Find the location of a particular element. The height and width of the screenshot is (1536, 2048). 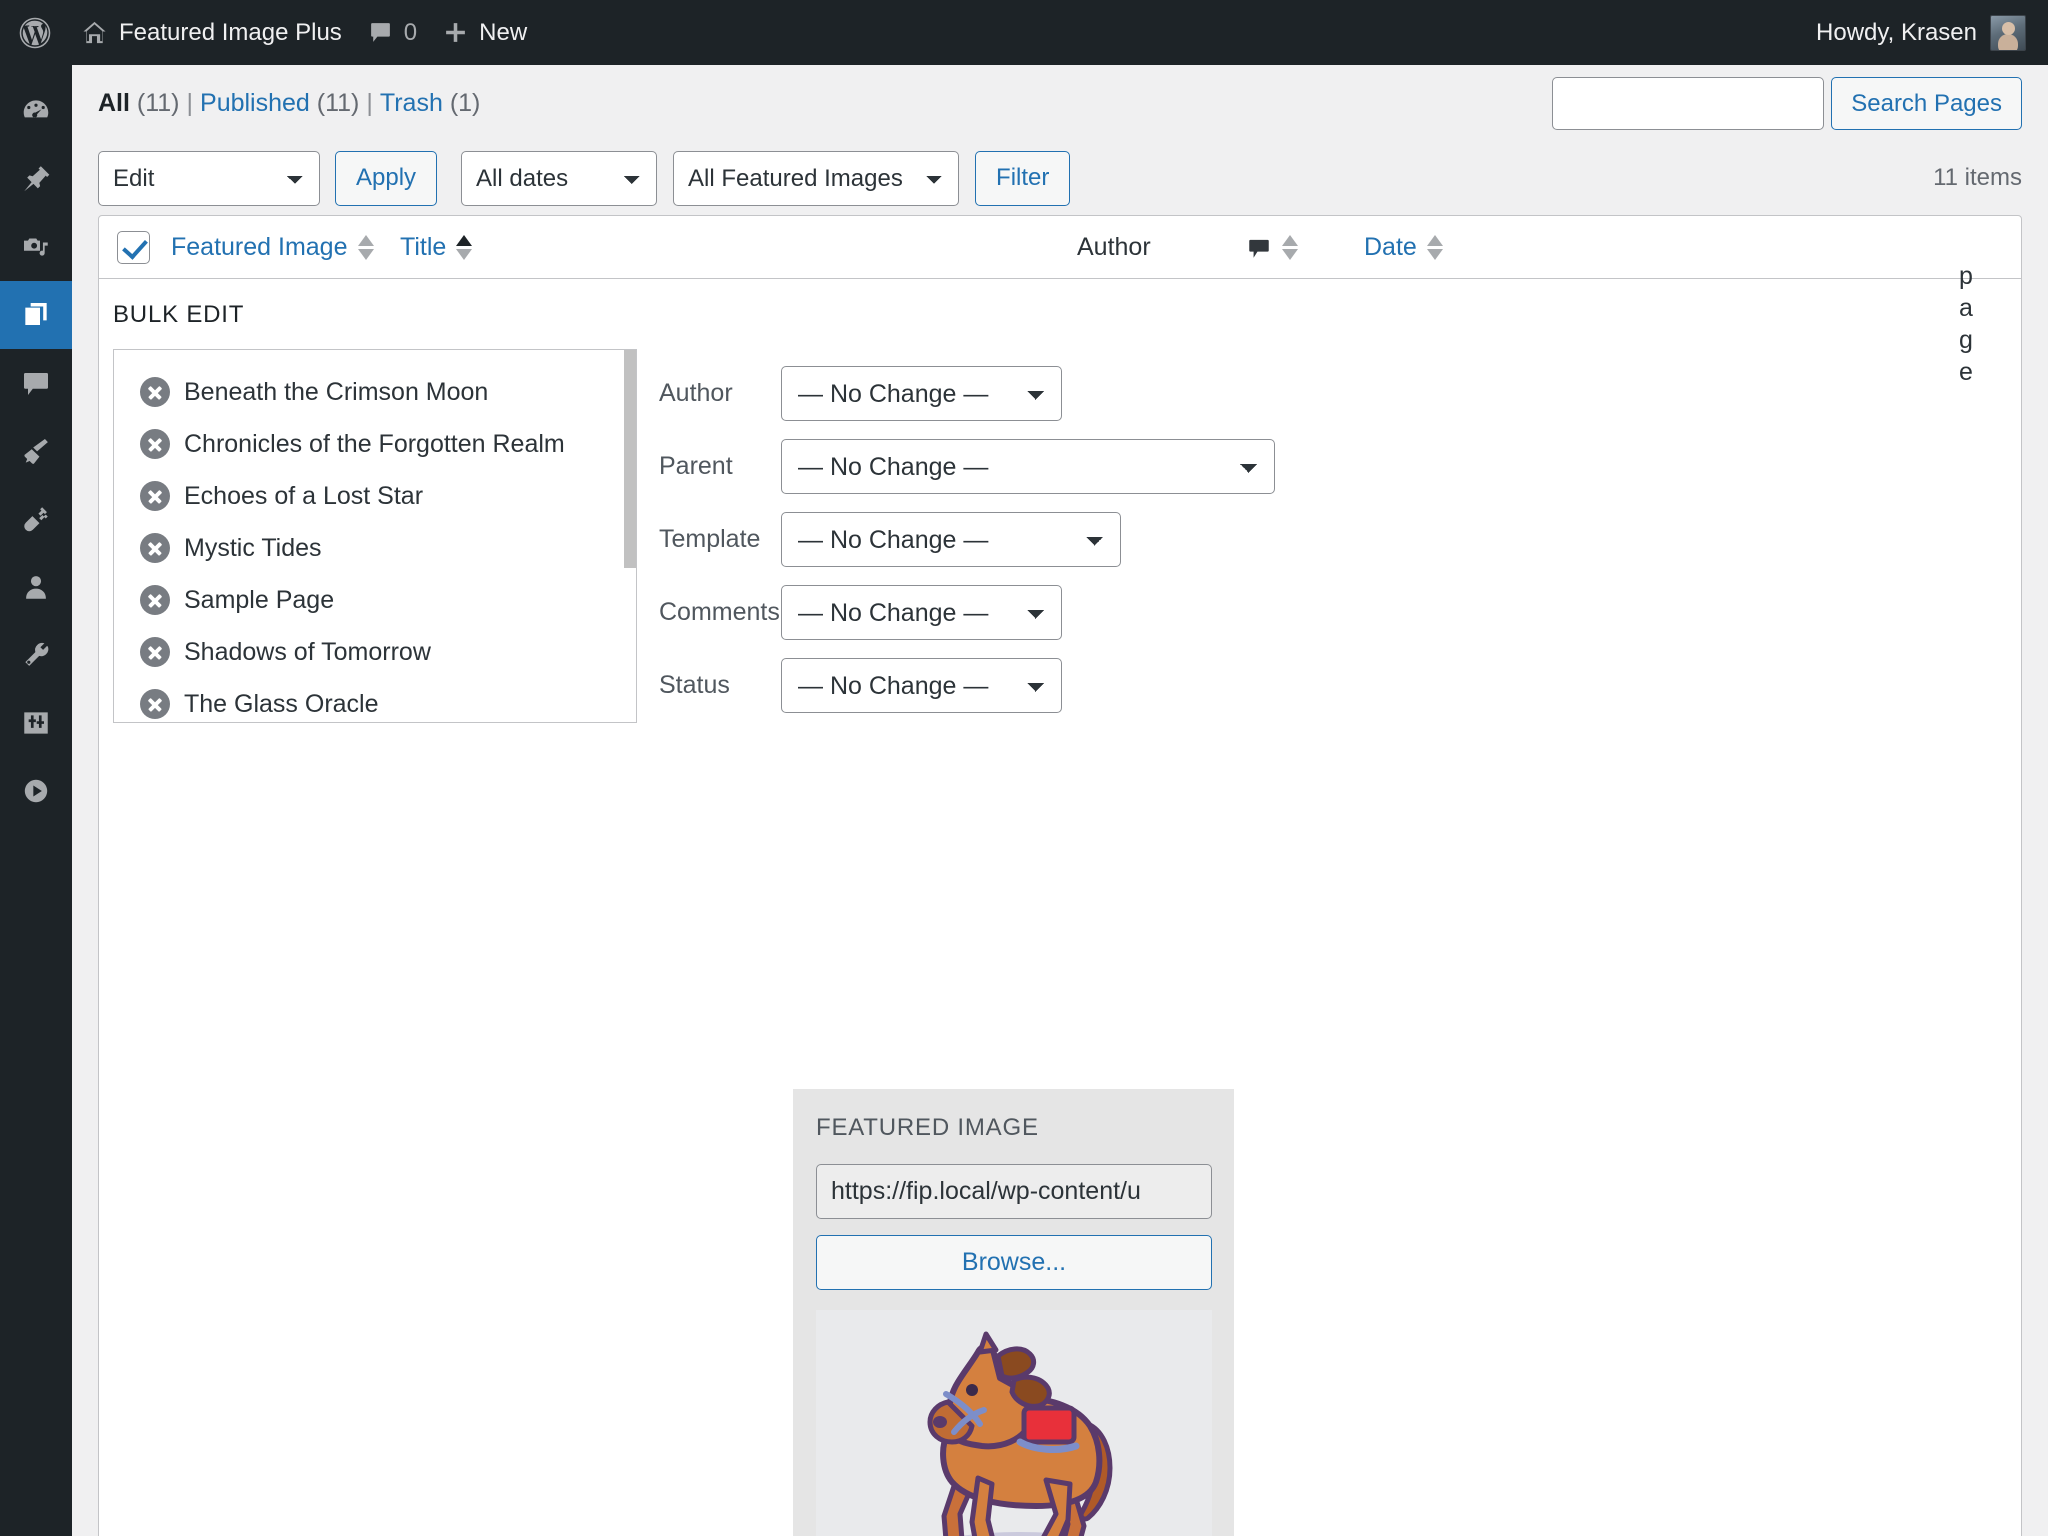

apply-button: Apply is located at coordinates (386, 178).